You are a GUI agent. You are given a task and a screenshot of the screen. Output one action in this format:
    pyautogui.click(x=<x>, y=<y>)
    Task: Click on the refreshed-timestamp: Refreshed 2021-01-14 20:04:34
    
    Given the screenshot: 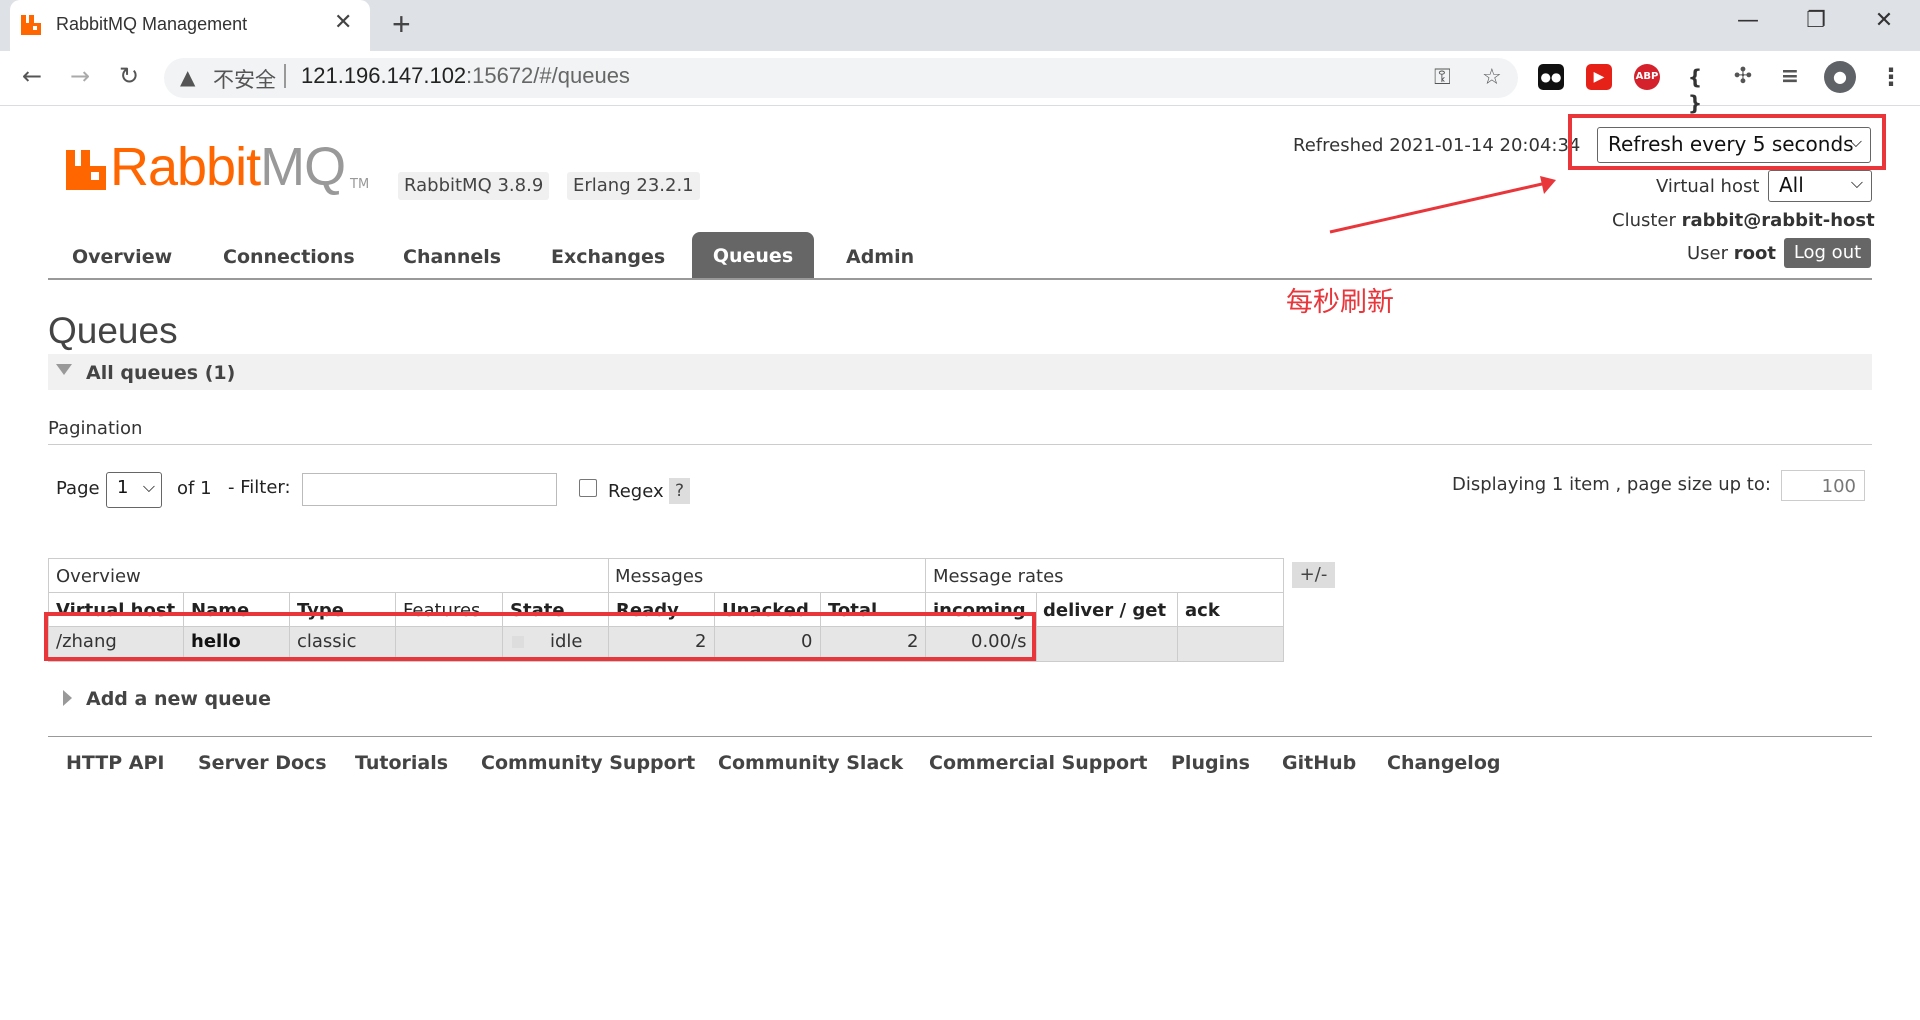 What is the action you would take?
    pyautogui.click(x=1437, y=145)
    